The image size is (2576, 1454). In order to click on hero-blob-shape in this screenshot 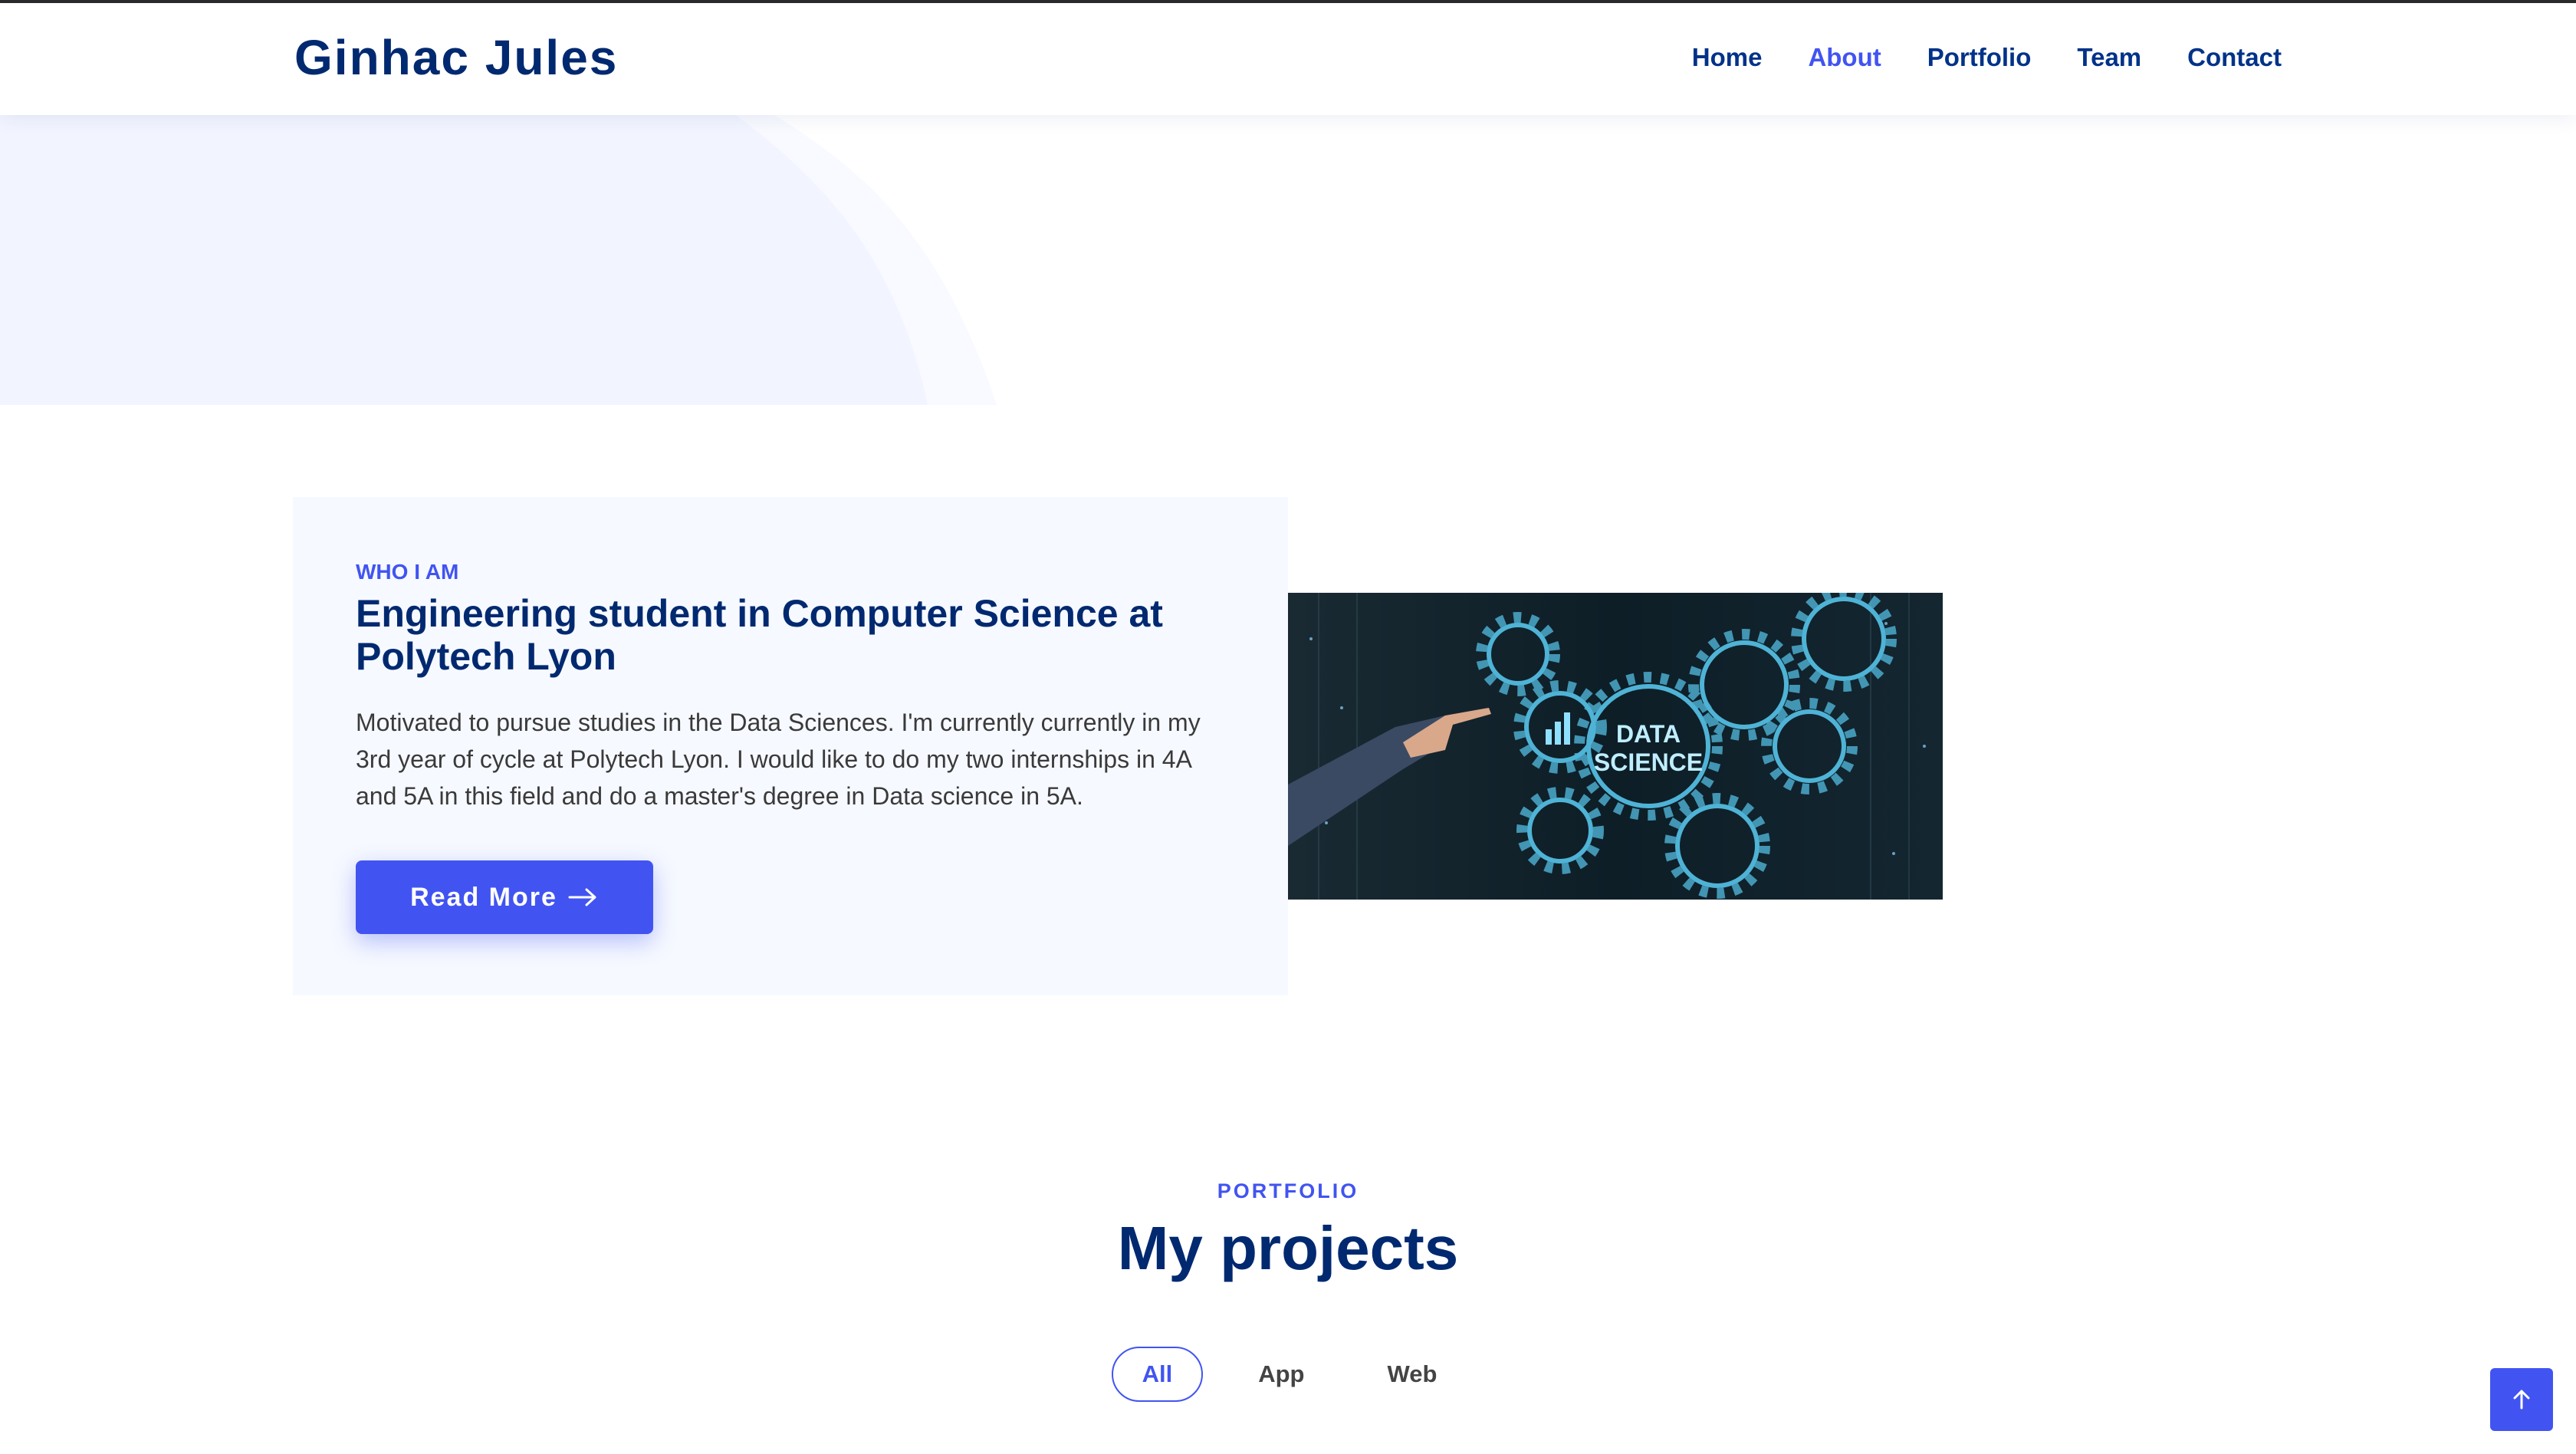, I will do `click(499, 260)`.